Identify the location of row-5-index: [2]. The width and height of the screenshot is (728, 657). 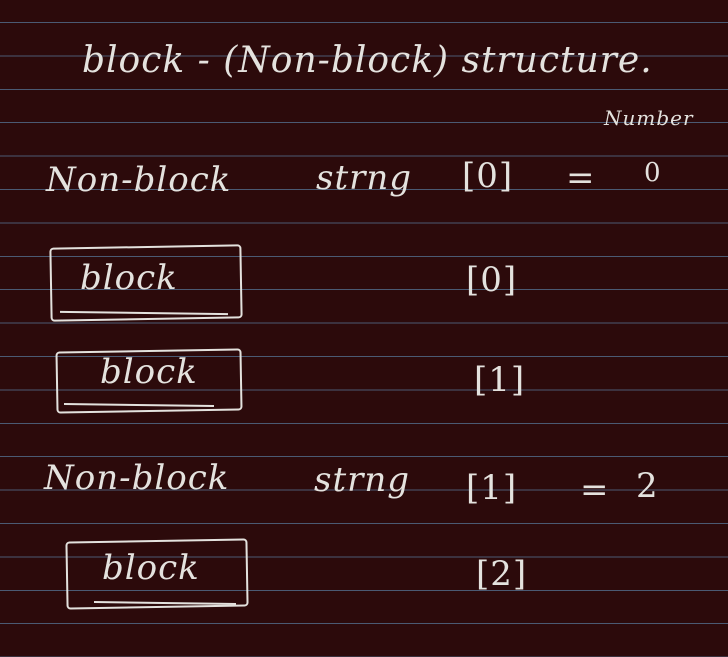
(502, 574).